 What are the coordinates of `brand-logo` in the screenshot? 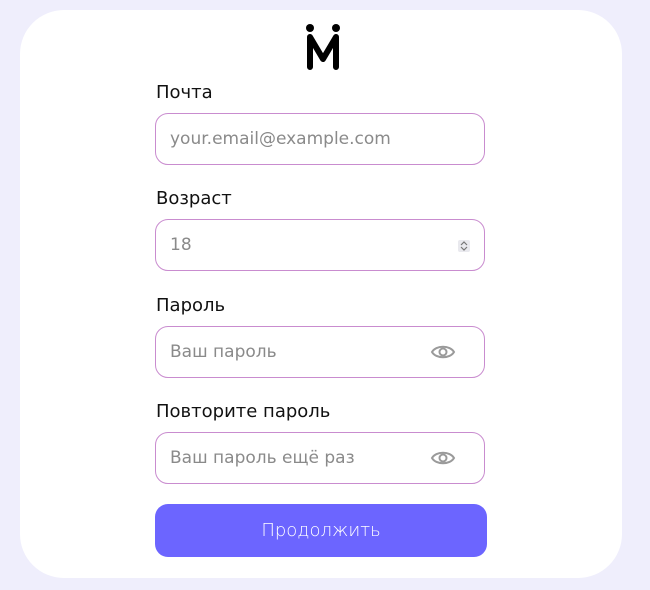 It's located at (323, 47).